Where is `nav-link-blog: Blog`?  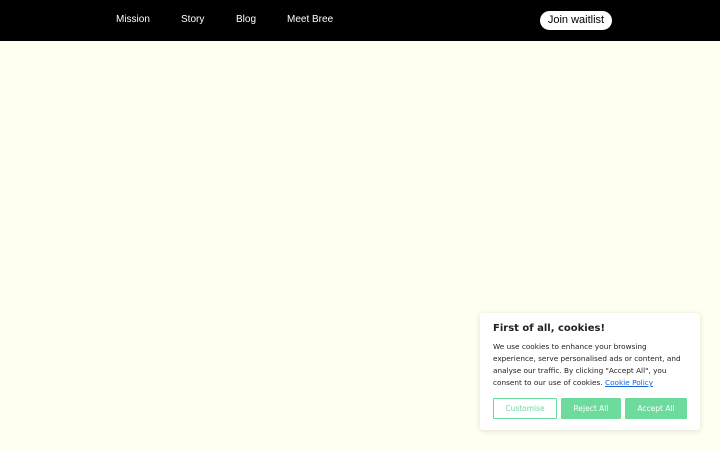 nav-link-blog: Blog is located at coordinates (246, 20).